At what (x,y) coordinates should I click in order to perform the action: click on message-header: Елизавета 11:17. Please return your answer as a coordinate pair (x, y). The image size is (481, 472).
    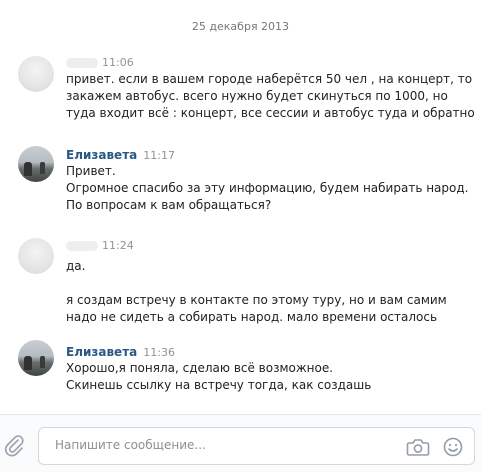
    Looking at the image, I should click on (120, 155).